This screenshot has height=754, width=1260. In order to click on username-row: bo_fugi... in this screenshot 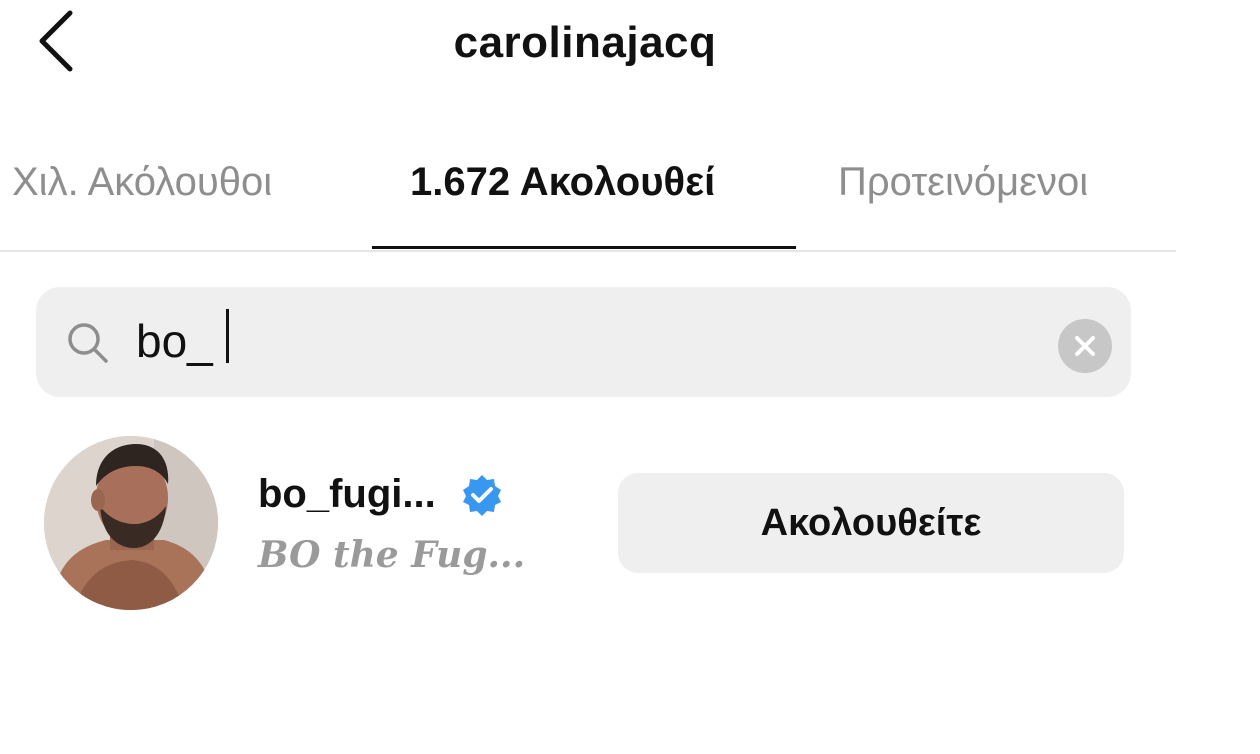, I will do `click(381, 494)`.